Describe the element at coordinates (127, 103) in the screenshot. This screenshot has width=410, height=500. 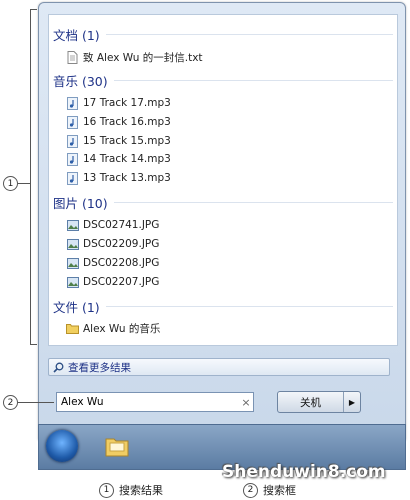
I see `result-label: 17 Track 17.mp3` at that location.